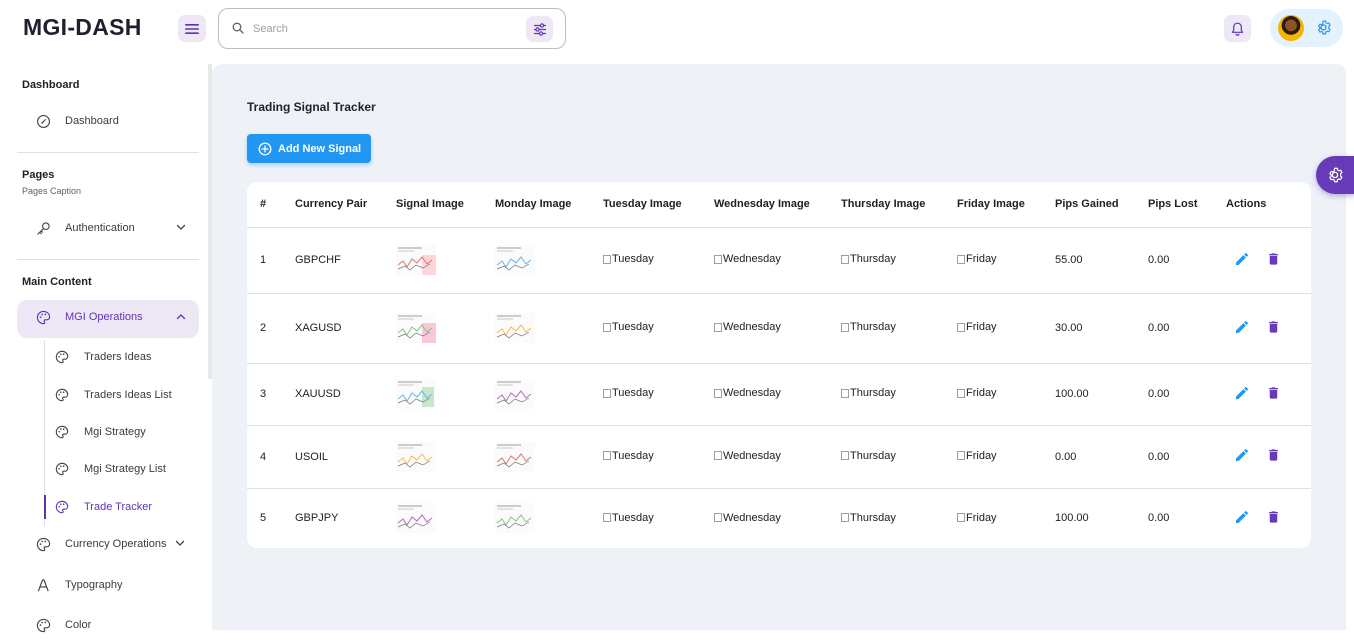  I want to click on pips-gained: 30.00, so click(1101, 328).